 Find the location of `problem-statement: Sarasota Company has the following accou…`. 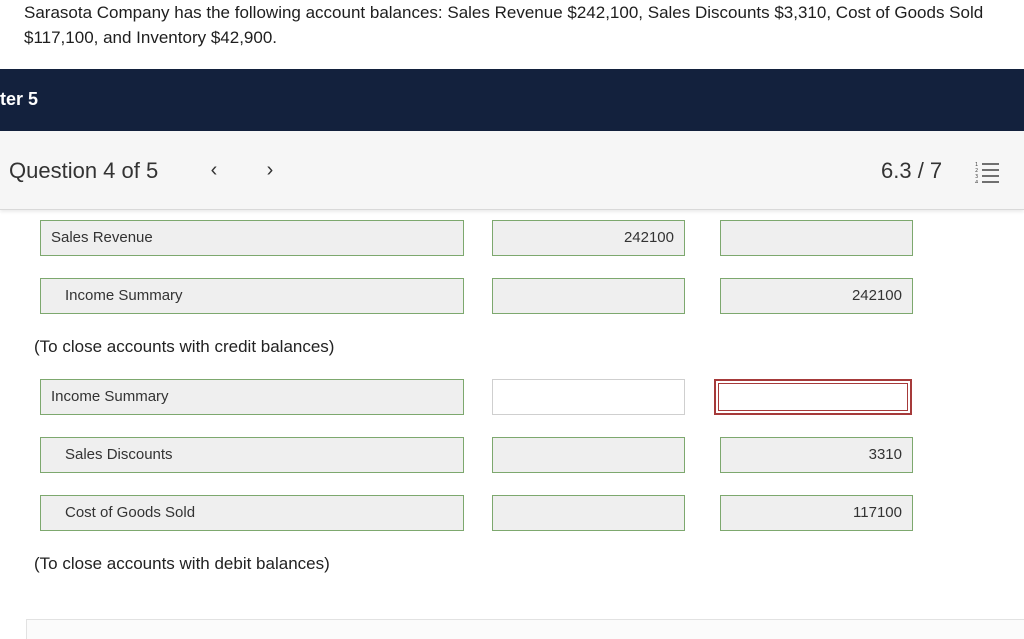

problem-statement: Sarasota Company has the following accou… is located at coordinates (504, 25).